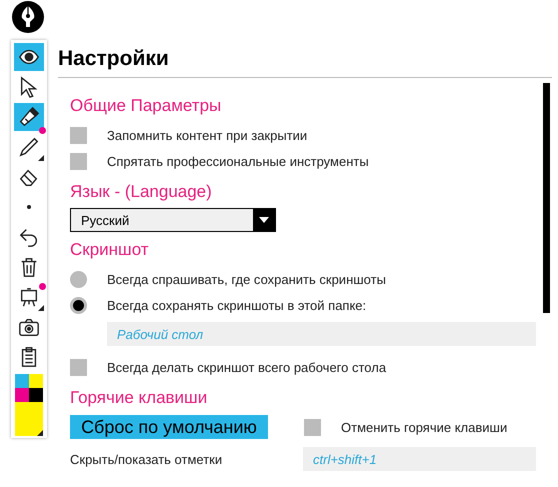 The width and height of the screenshot is (558, 487). What do you see at coordinates (29, 237) in the screenshot?
I see `undo-icon` at bounding box center [29, 237].